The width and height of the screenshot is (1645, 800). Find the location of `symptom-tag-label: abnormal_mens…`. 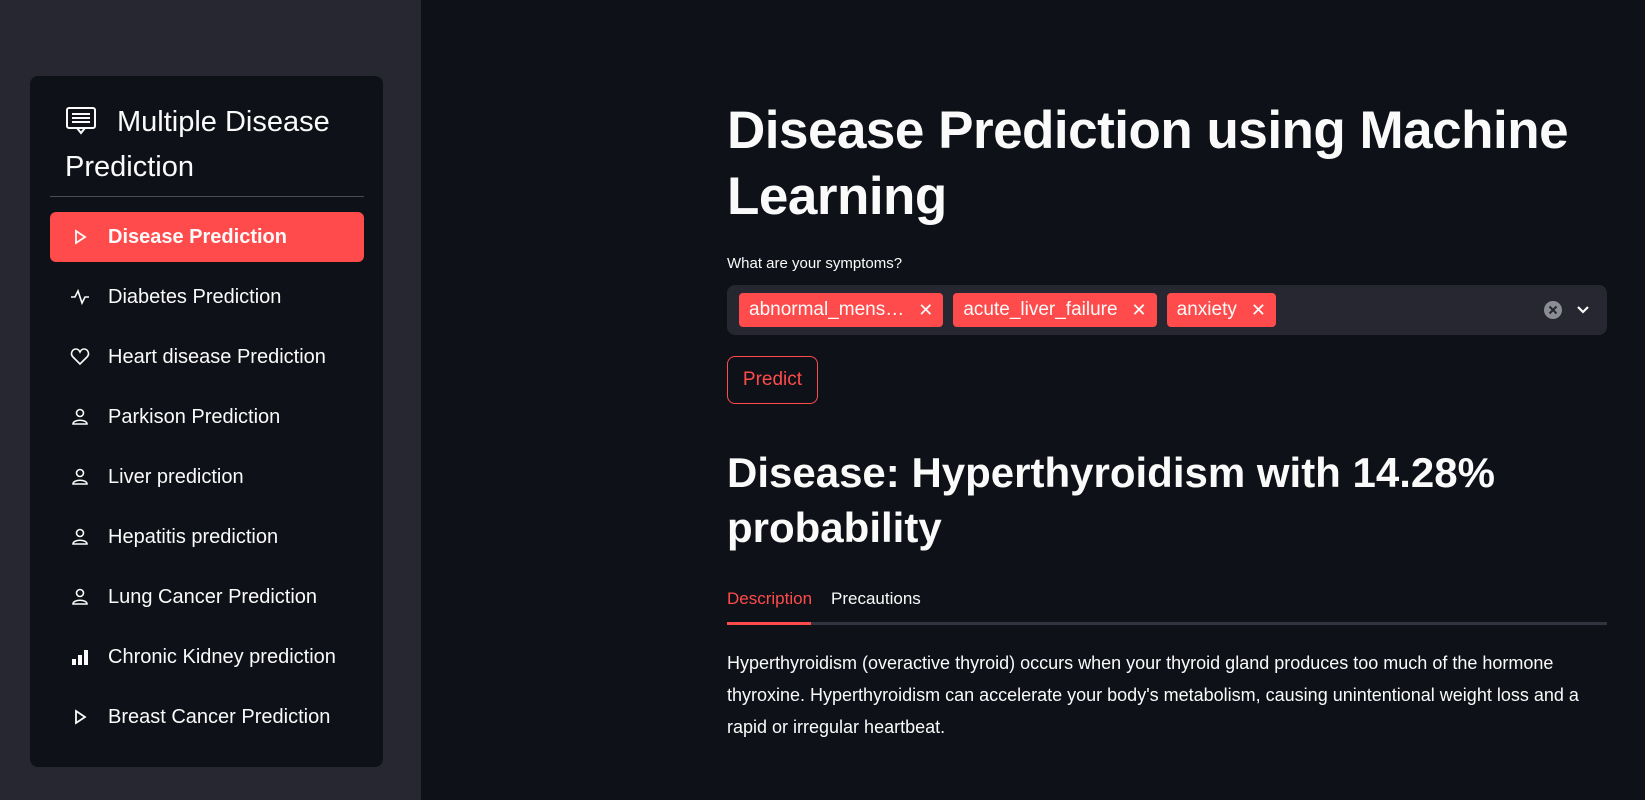

symptom-tag-label: abnormal_mens… is located at coordinates (827, 309).